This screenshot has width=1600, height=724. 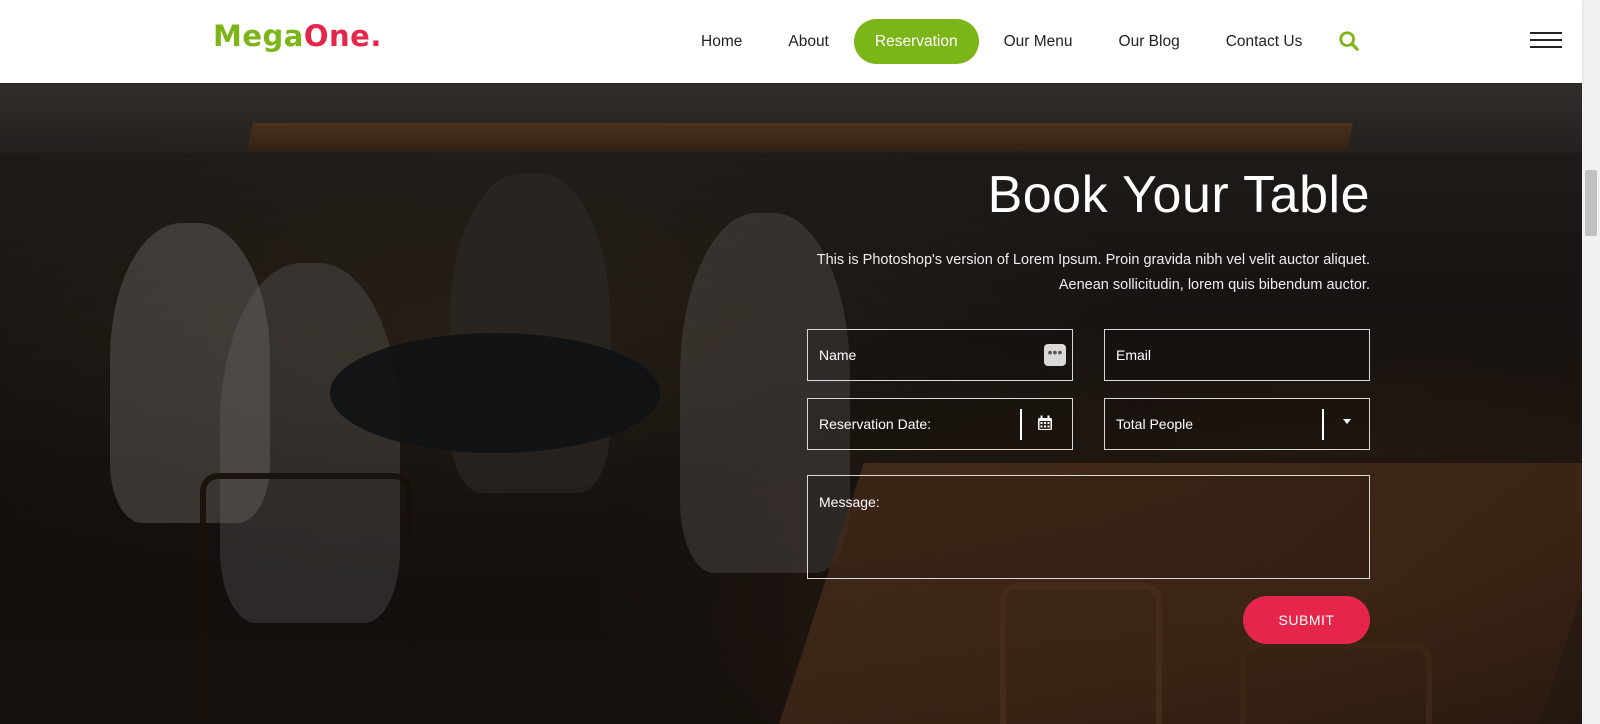 I want to click on chevron-down-icon, so click(x=1347, y=421).